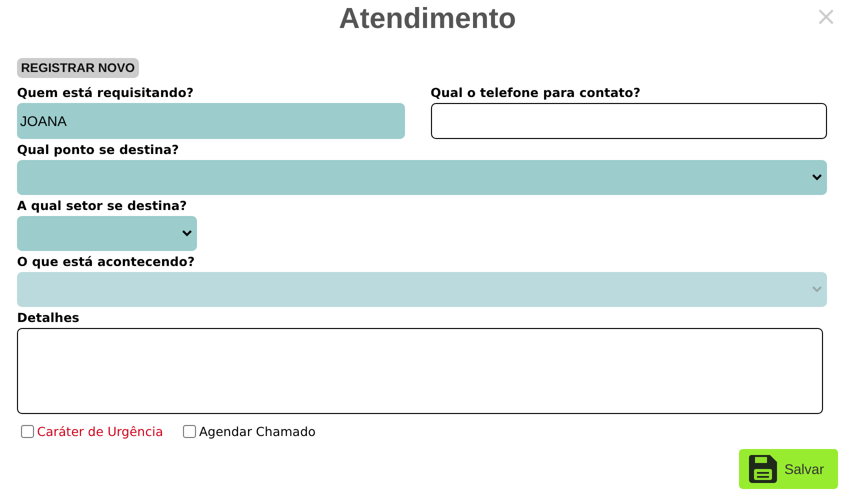 This screenshot has width=846, height=496. Describe the element at coordinates (48, 318) in the screenshot. I see `field-label: Detalhes` at that location.